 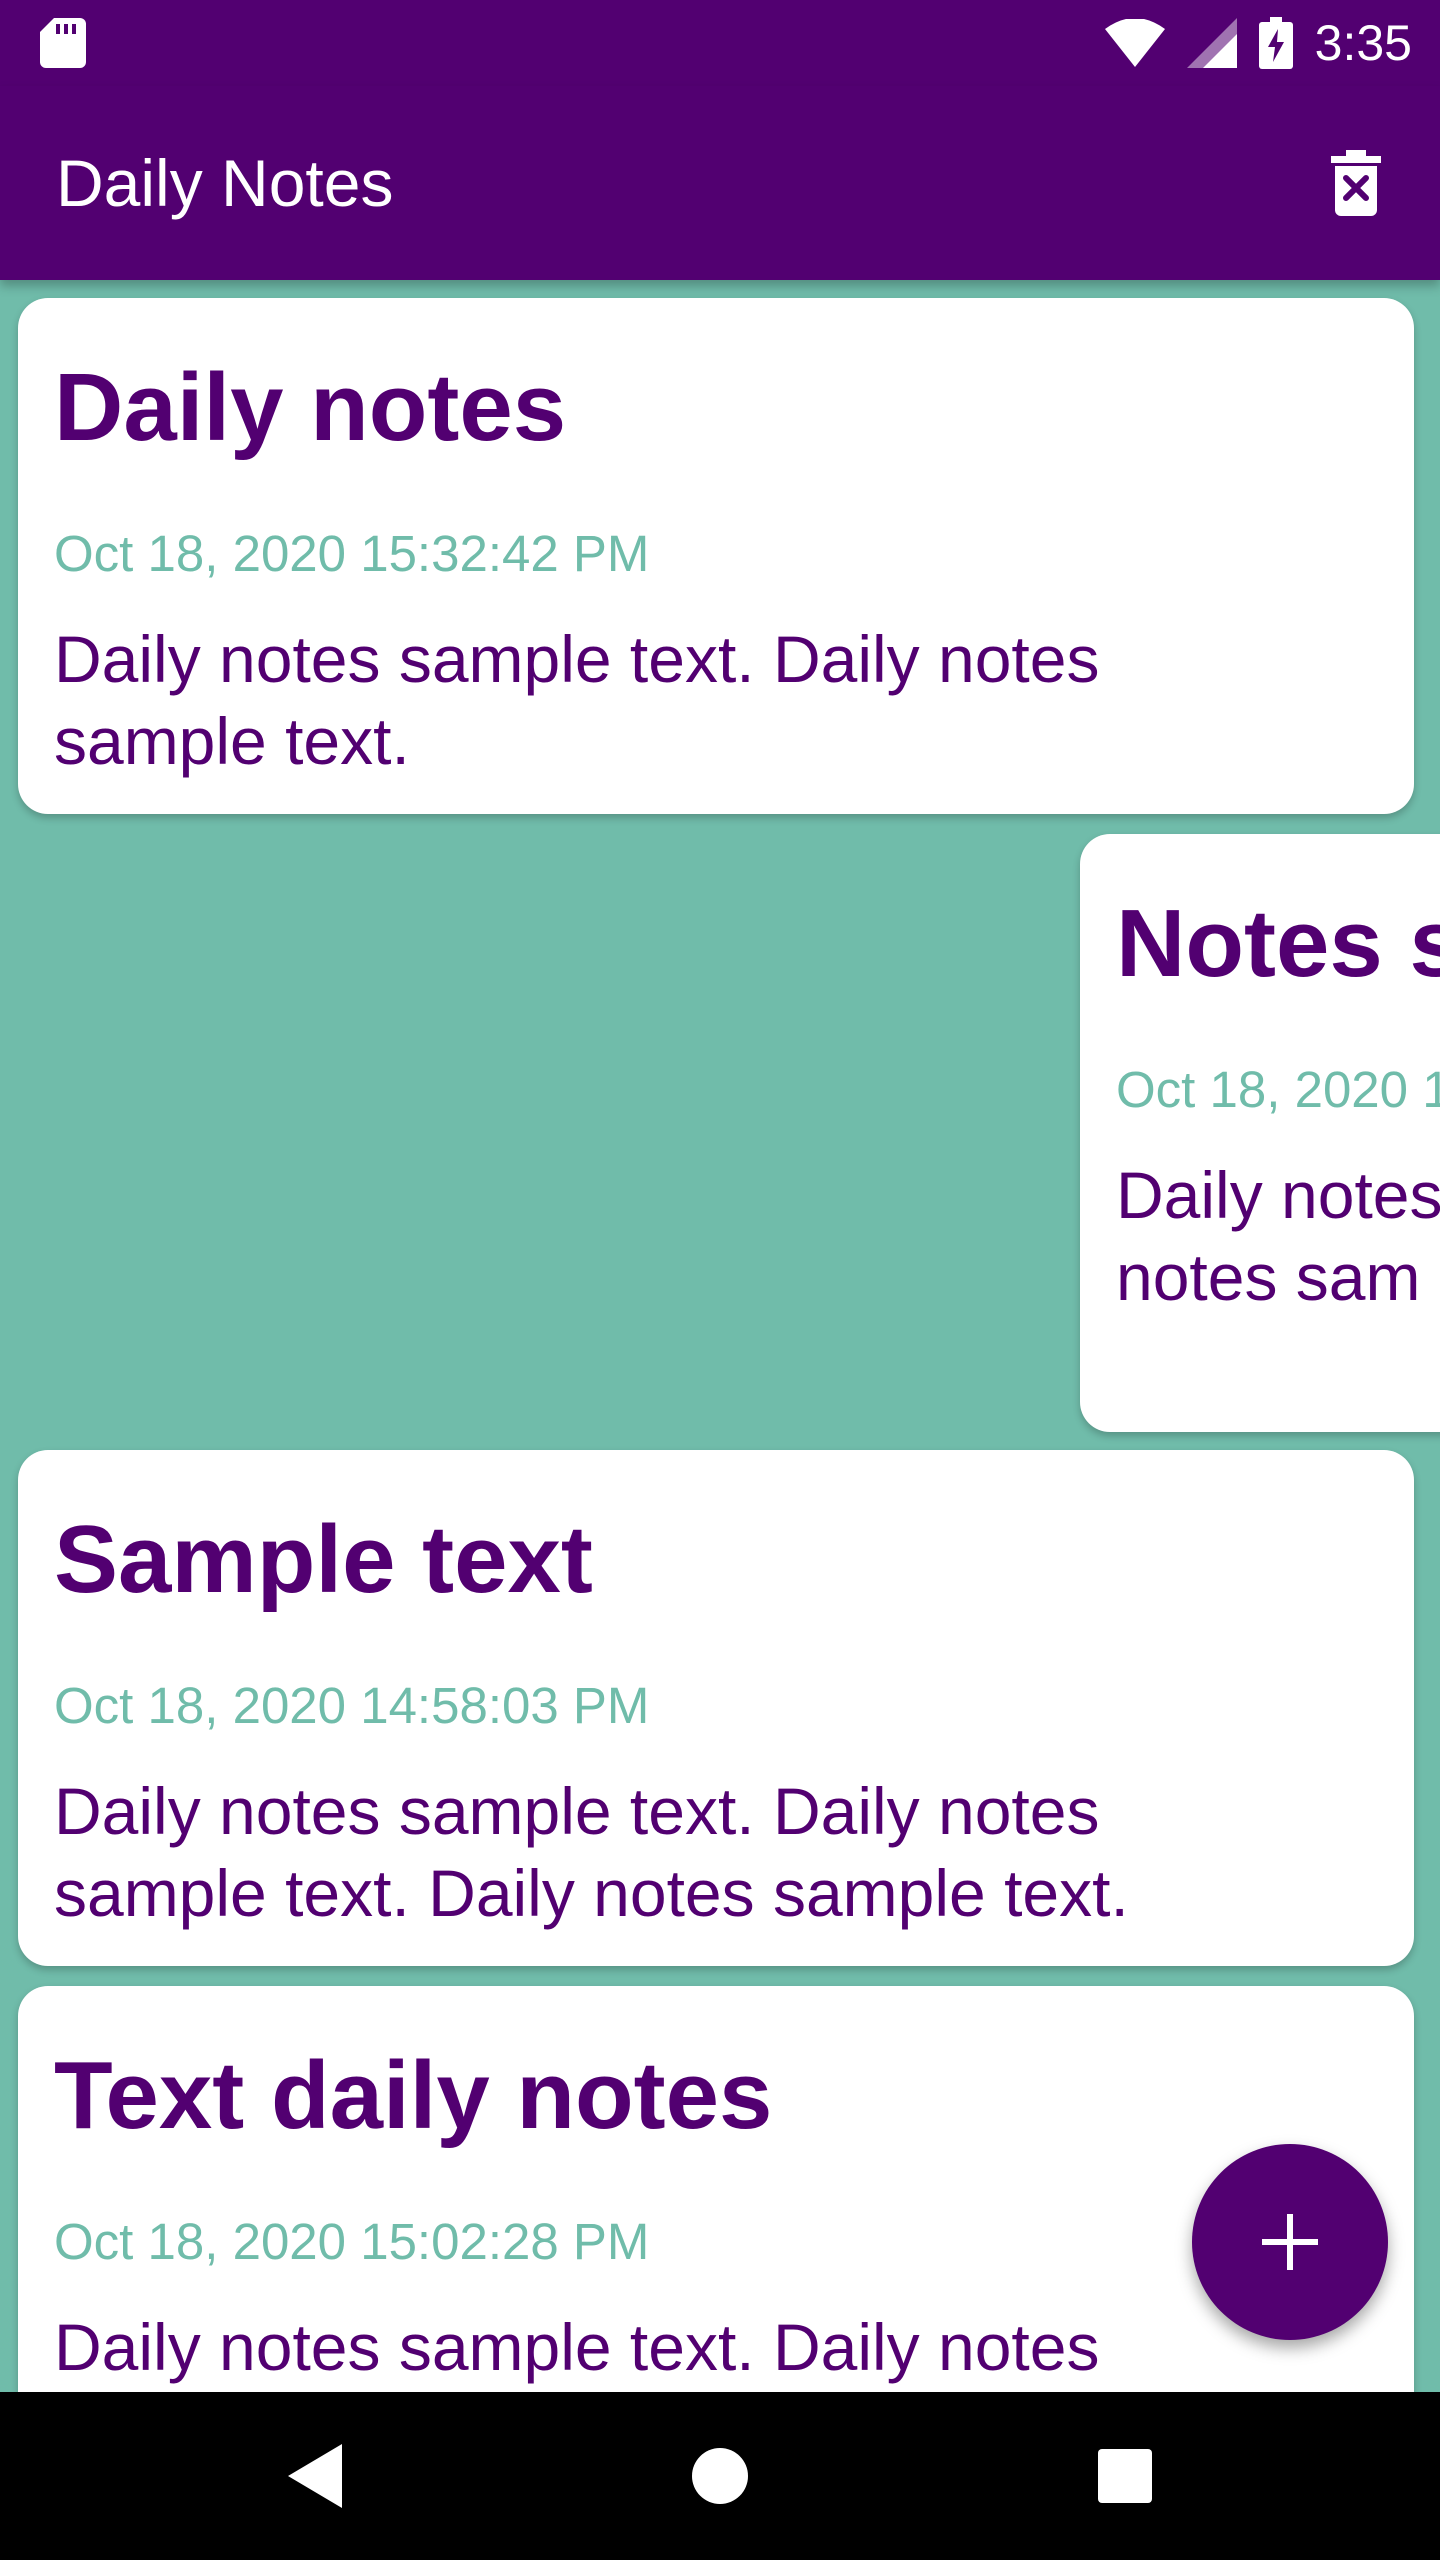 I want to click on home-icon, so click(x=720, y=2476).